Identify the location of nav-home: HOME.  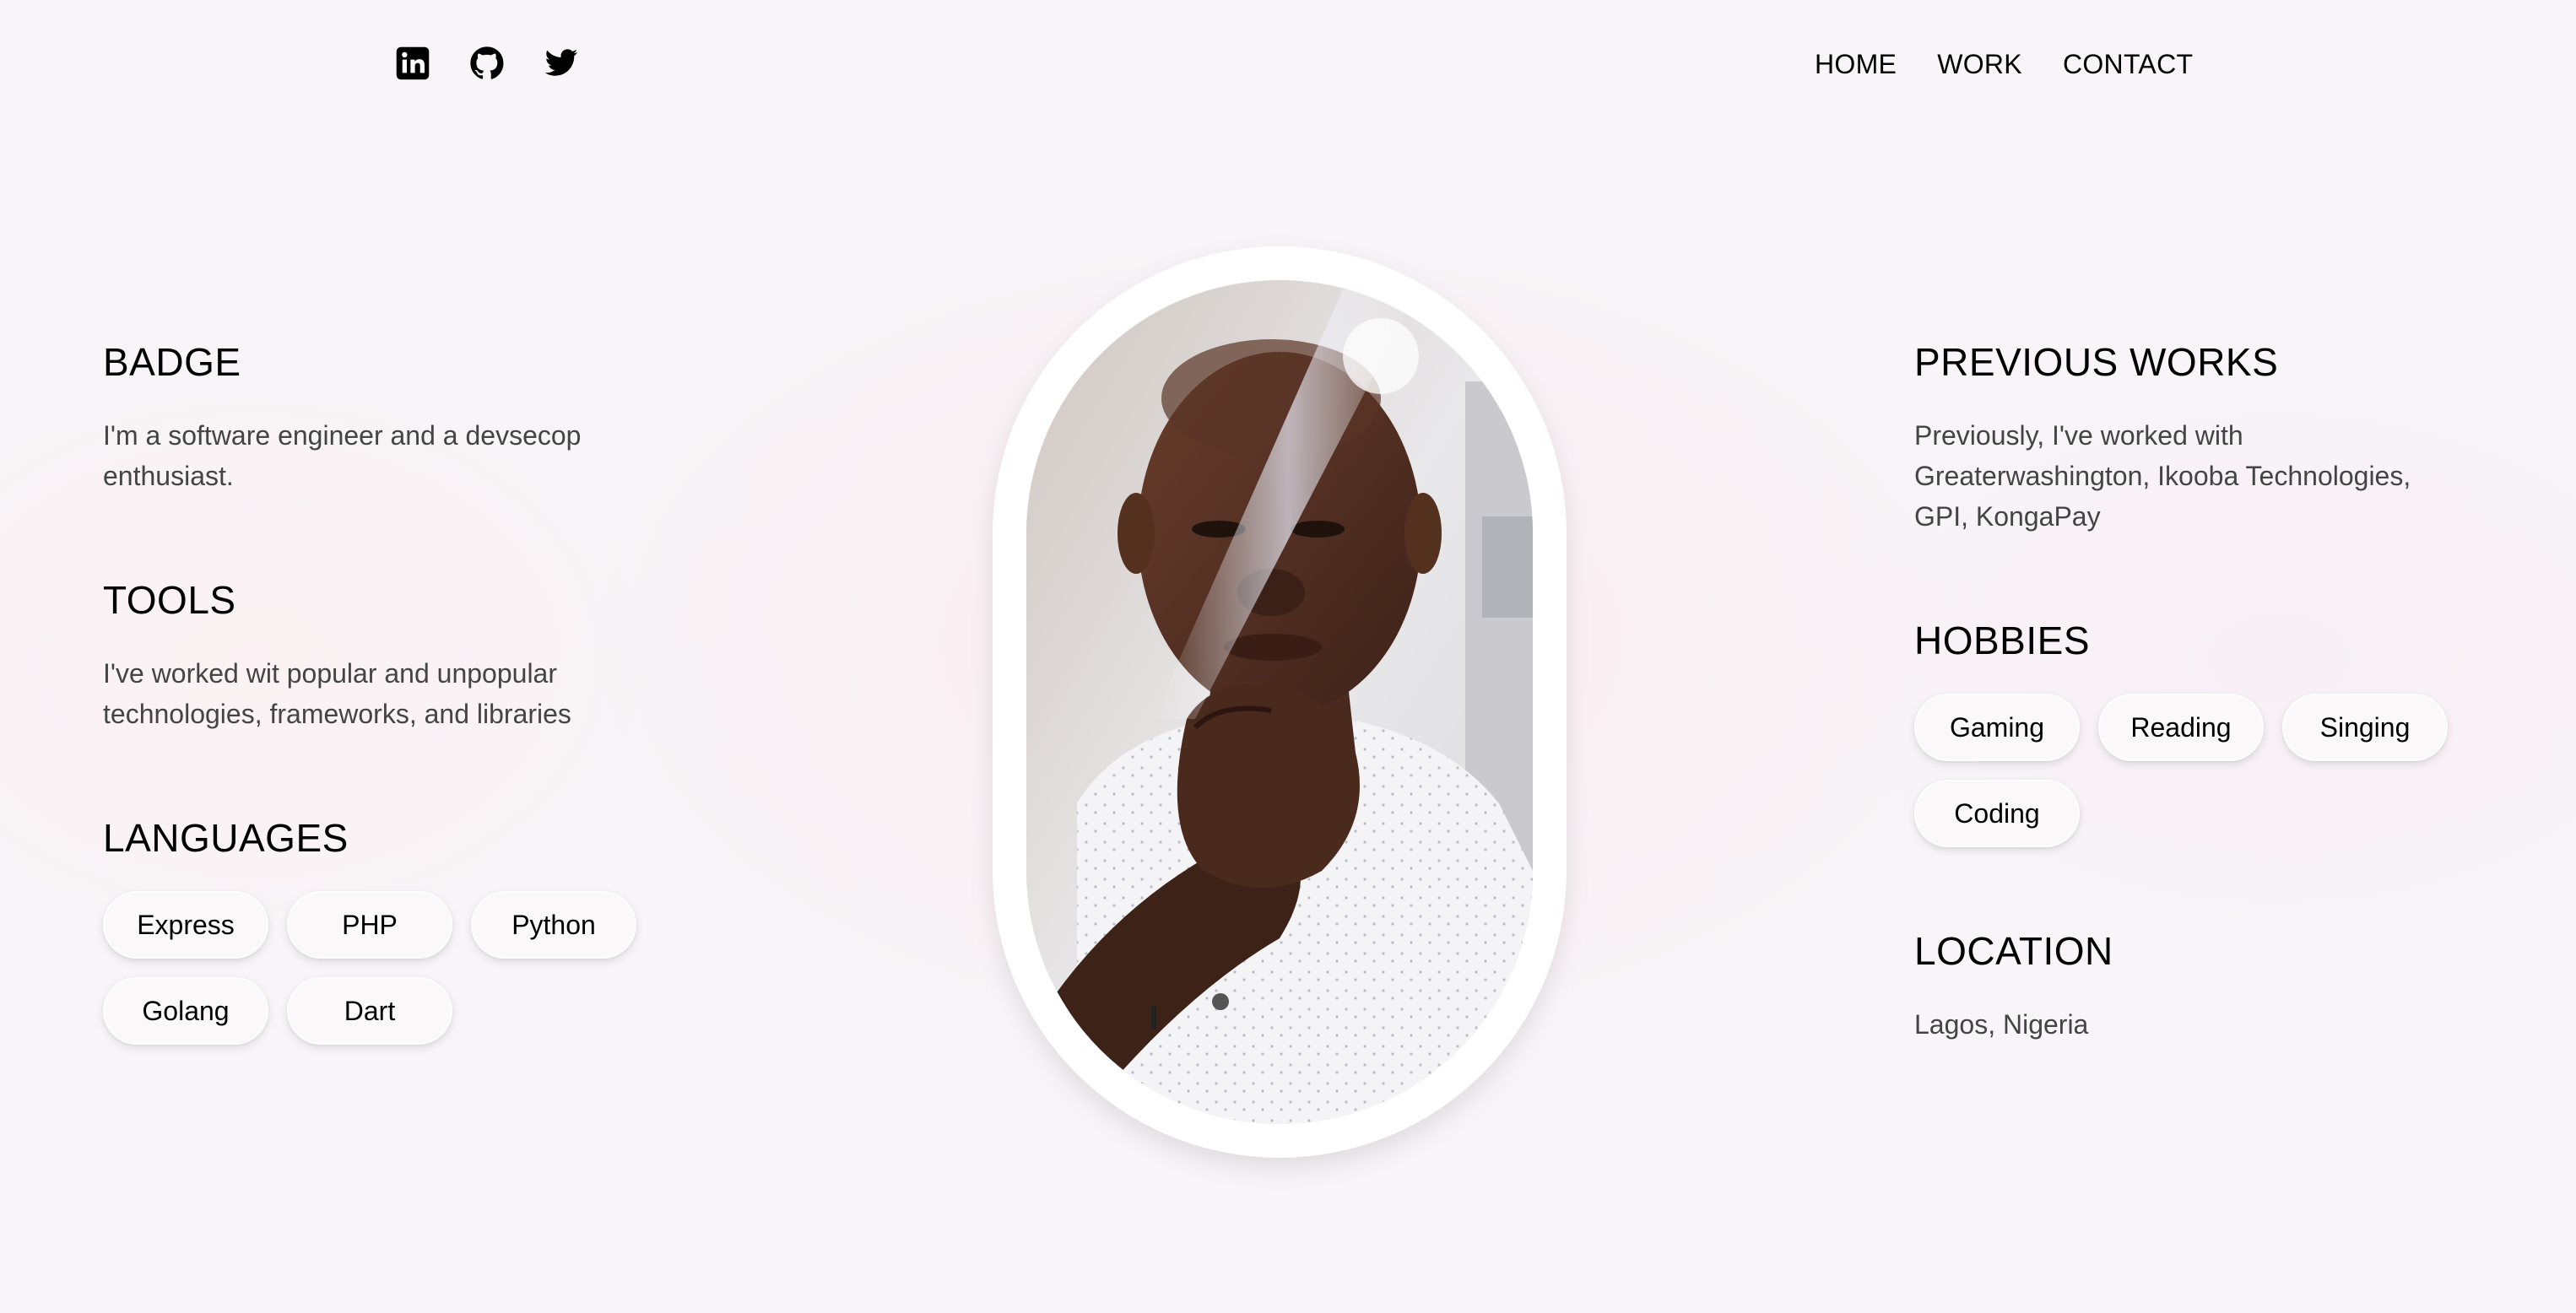
(1856, 64).